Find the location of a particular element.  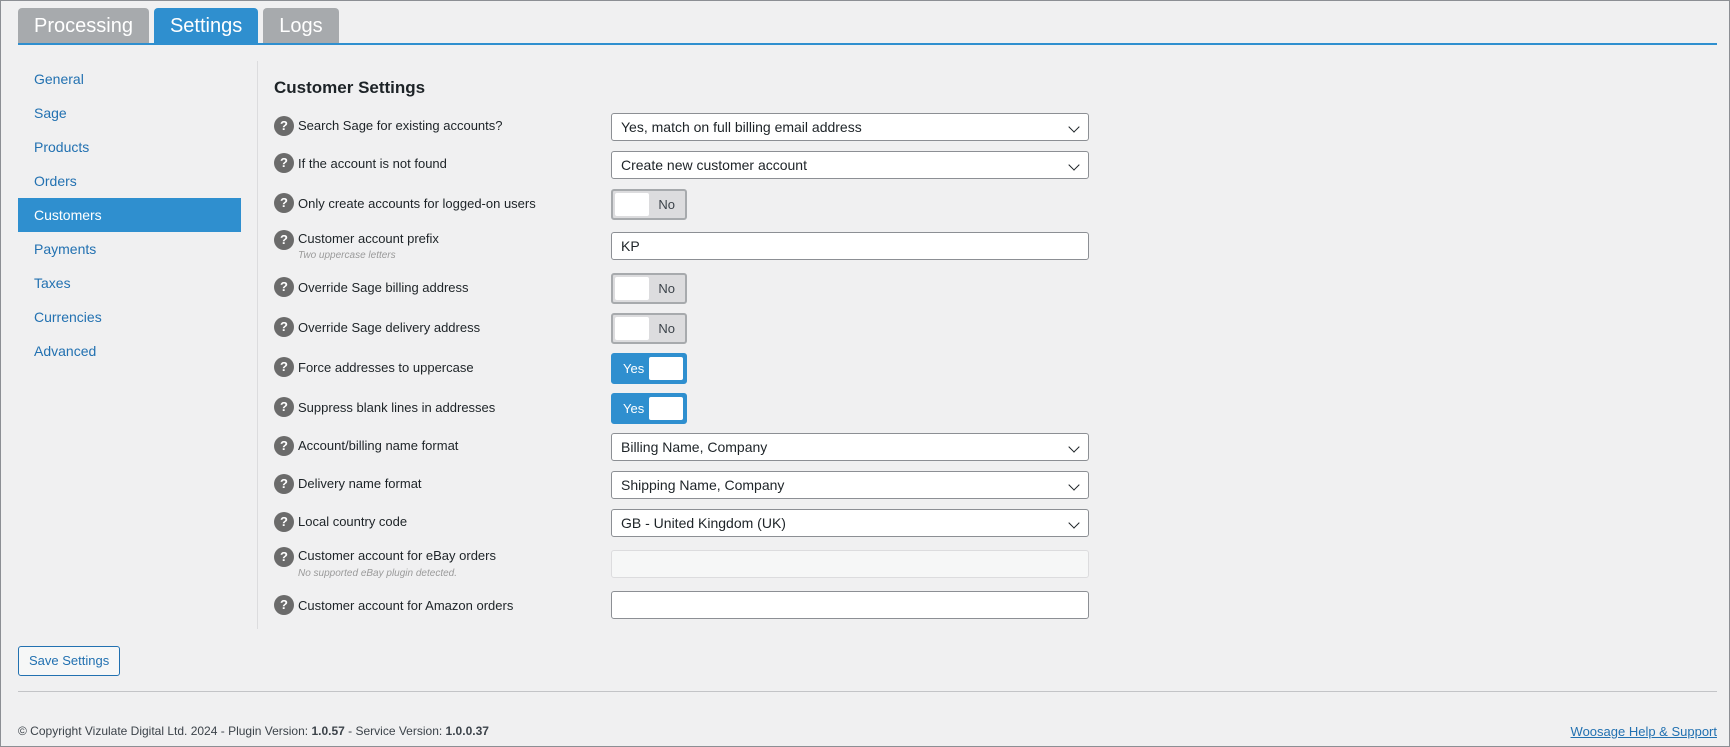

country-code-value: GB - United Kingdom (UK) is located at coordinates (703, 523).